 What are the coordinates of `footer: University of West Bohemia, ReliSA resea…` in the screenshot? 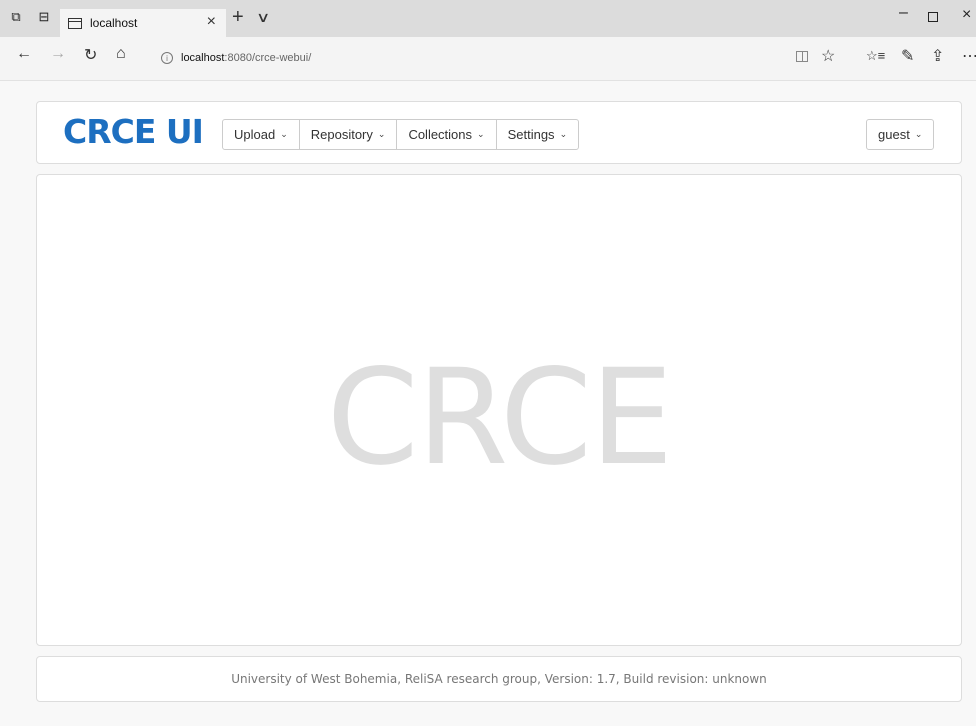 It's located at (499, 679).